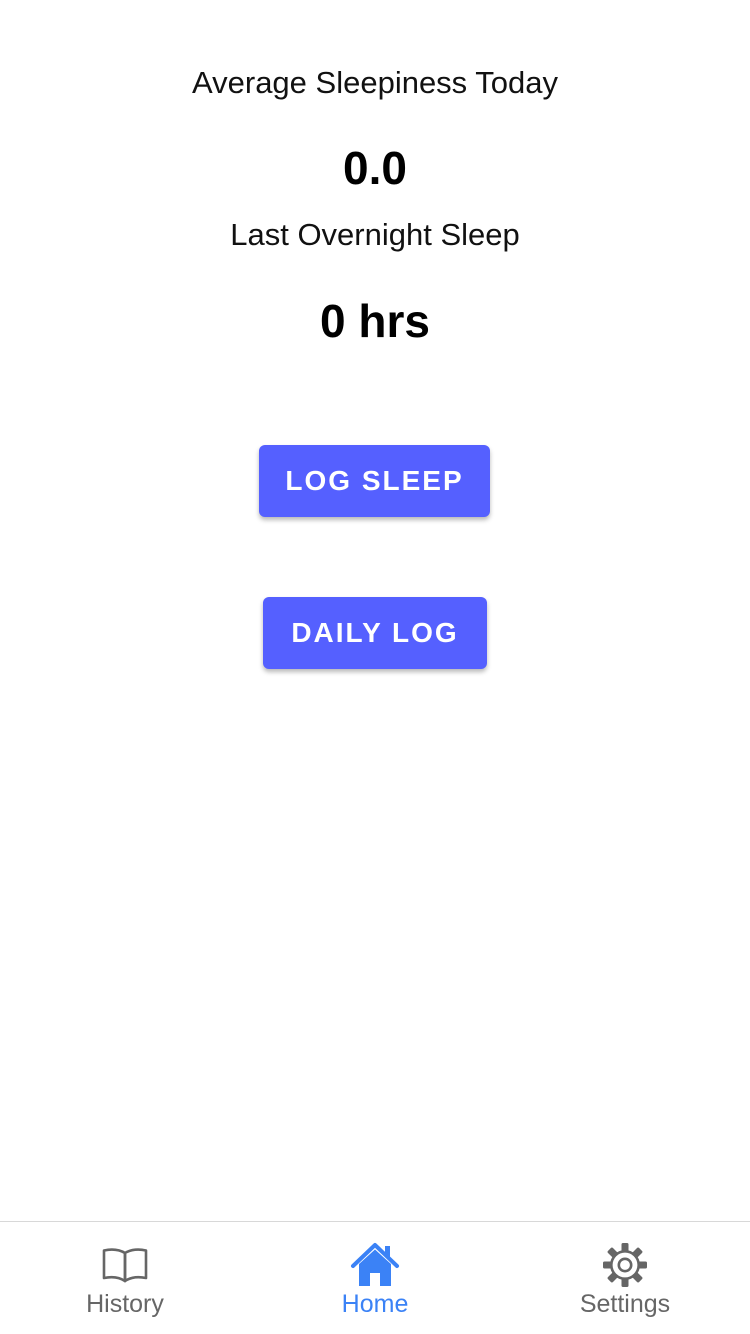 The width and height of the screenshot is (750, 1334). I want to click on bottom-tab-bar: History Home Settings, so click(375, 1277).